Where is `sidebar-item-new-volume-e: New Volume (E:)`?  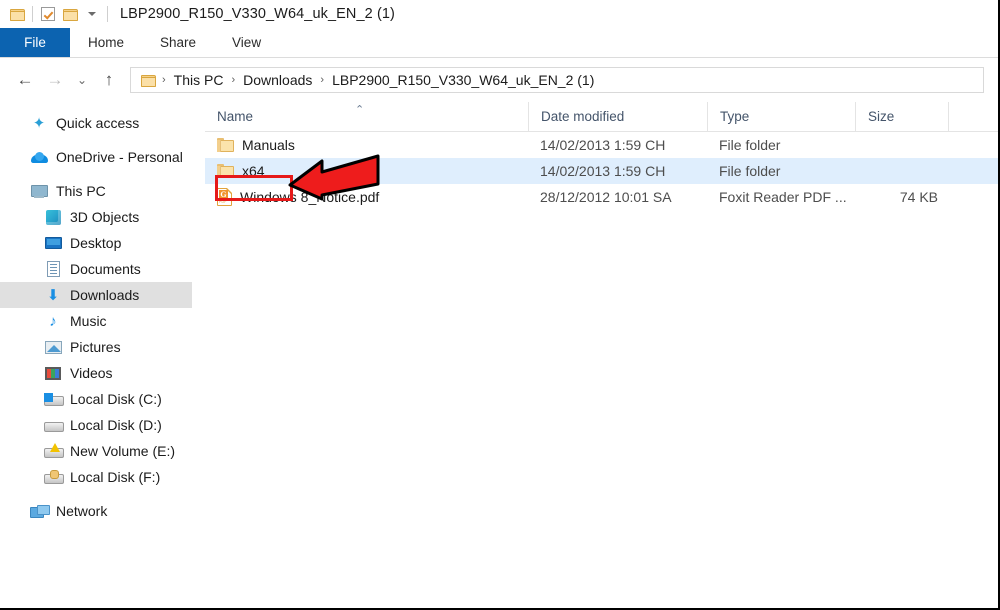 sidebar-item-new-volume-e: New Volume (E:) is located at coordinates (102, 451).